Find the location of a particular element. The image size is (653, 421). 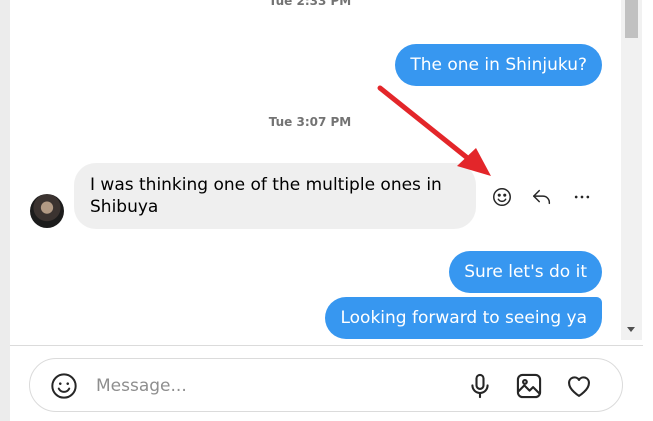

left-panel-edge is located at coordinates (5, 210).